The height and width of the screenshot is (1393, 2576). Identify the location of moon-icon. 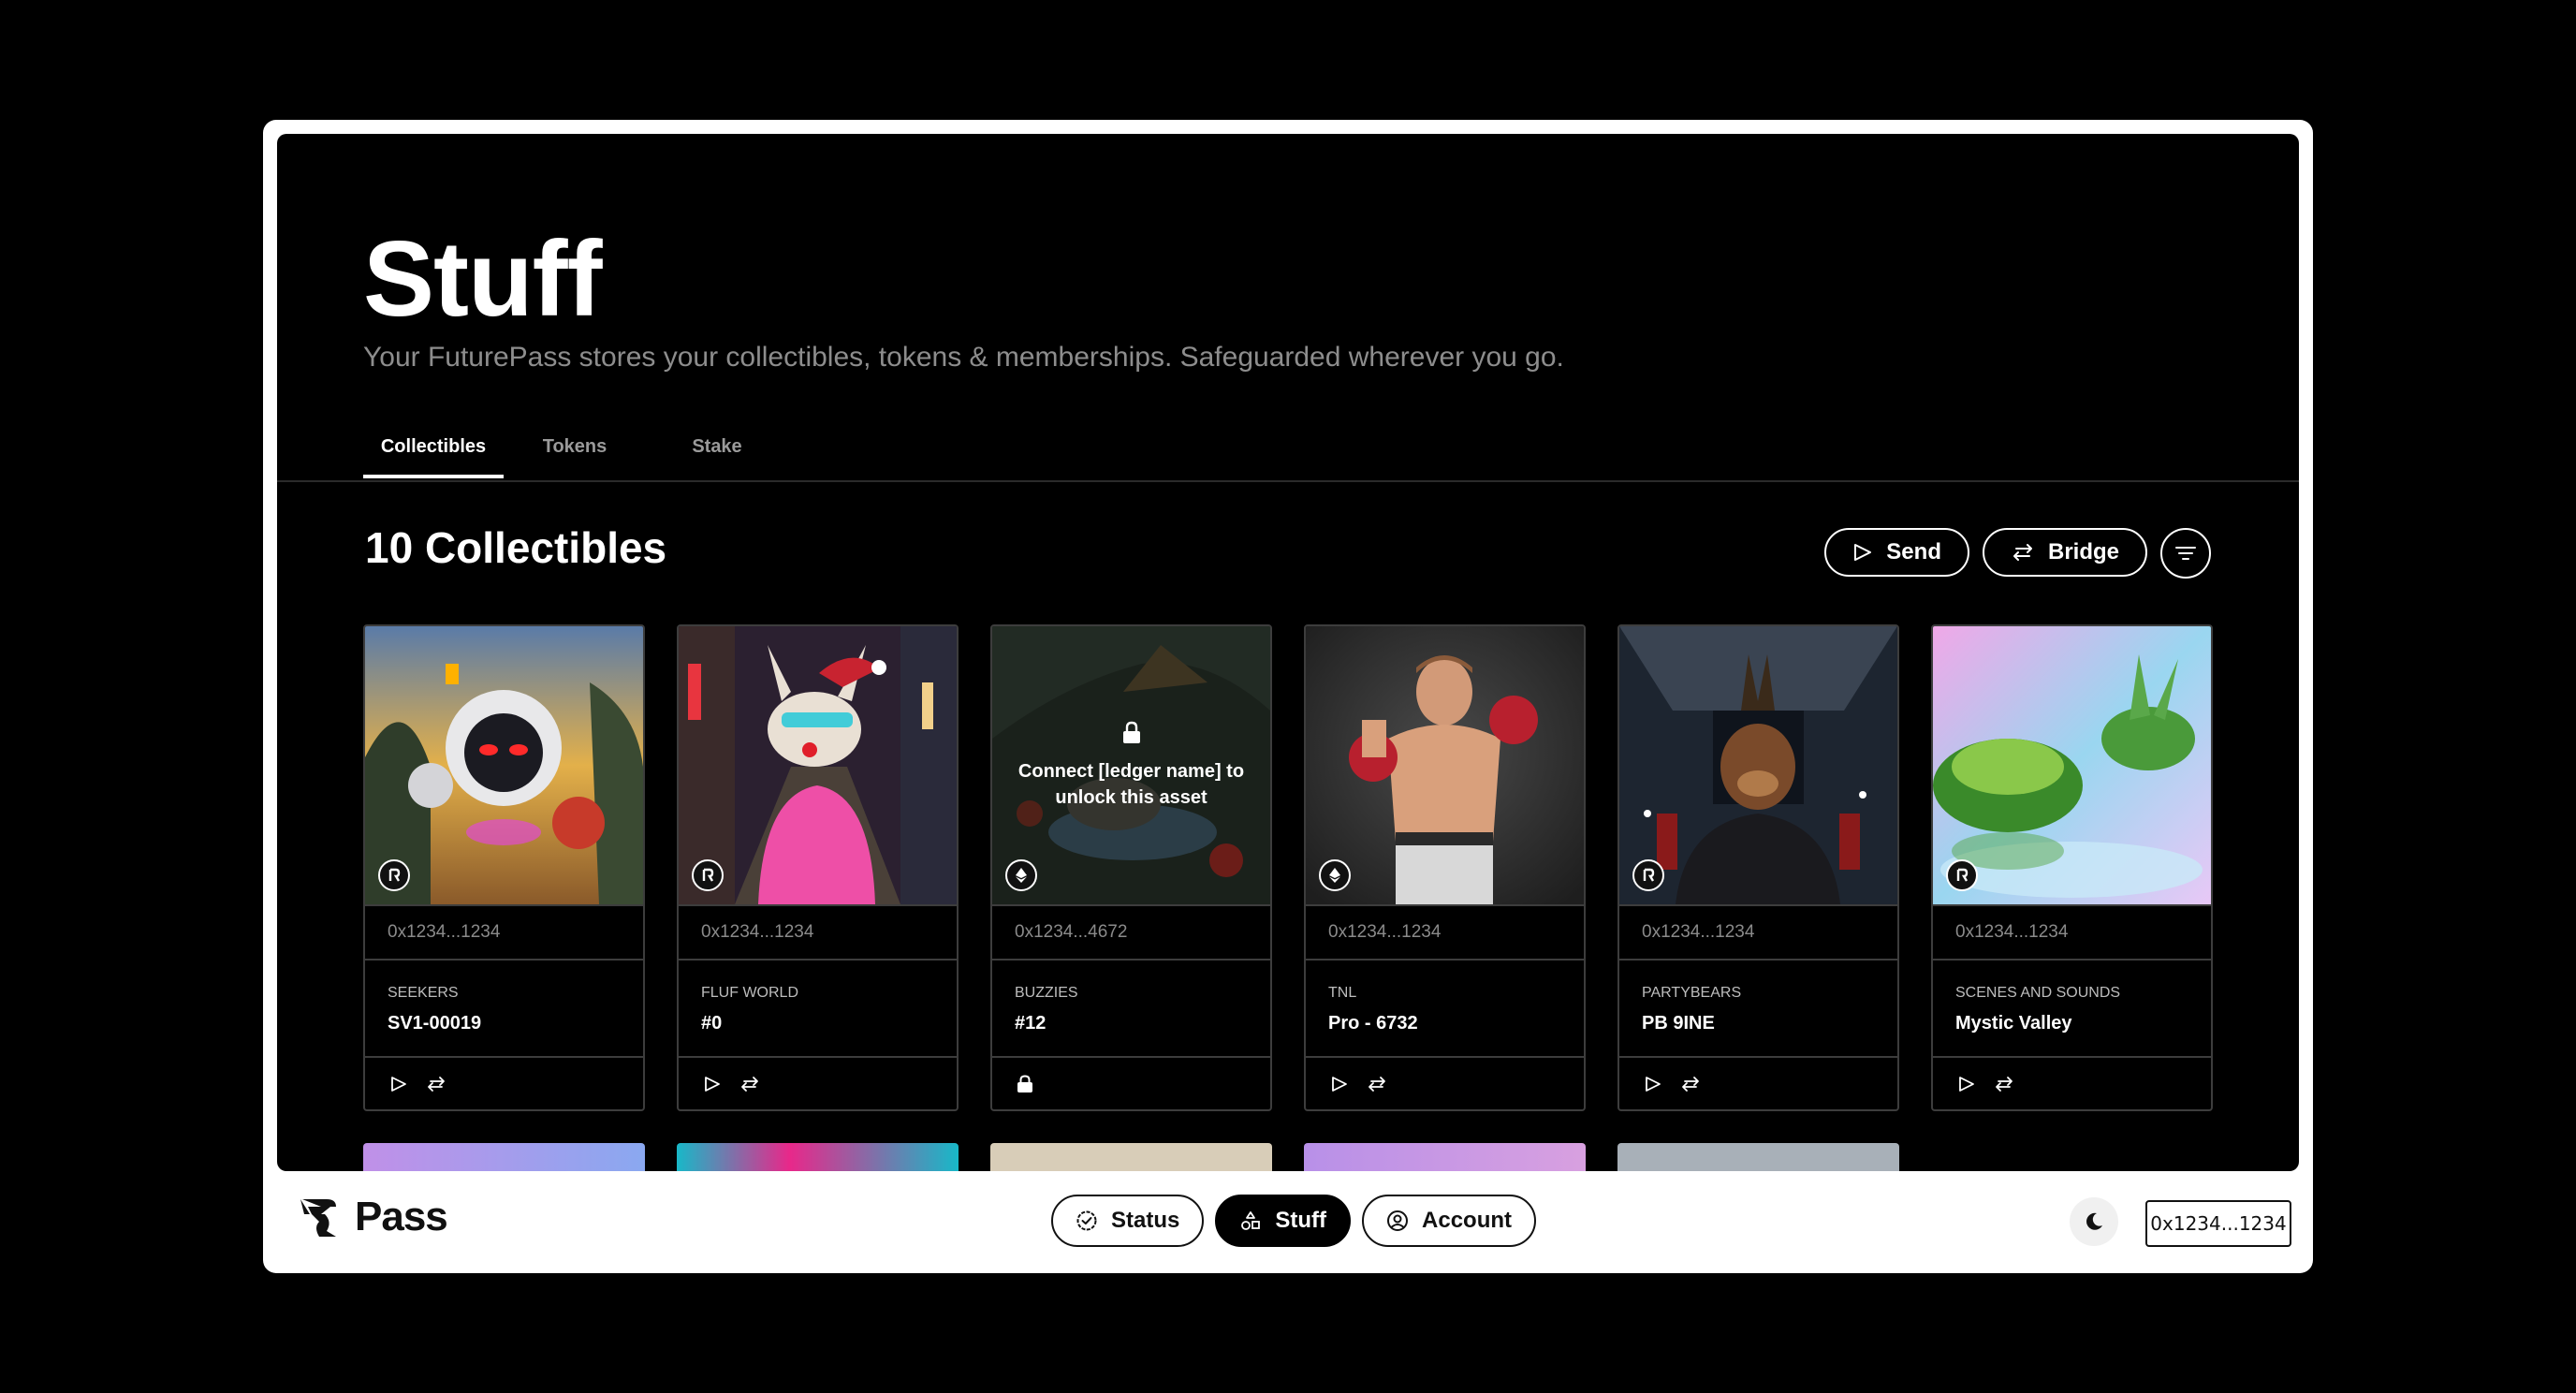
(2094, 1221).